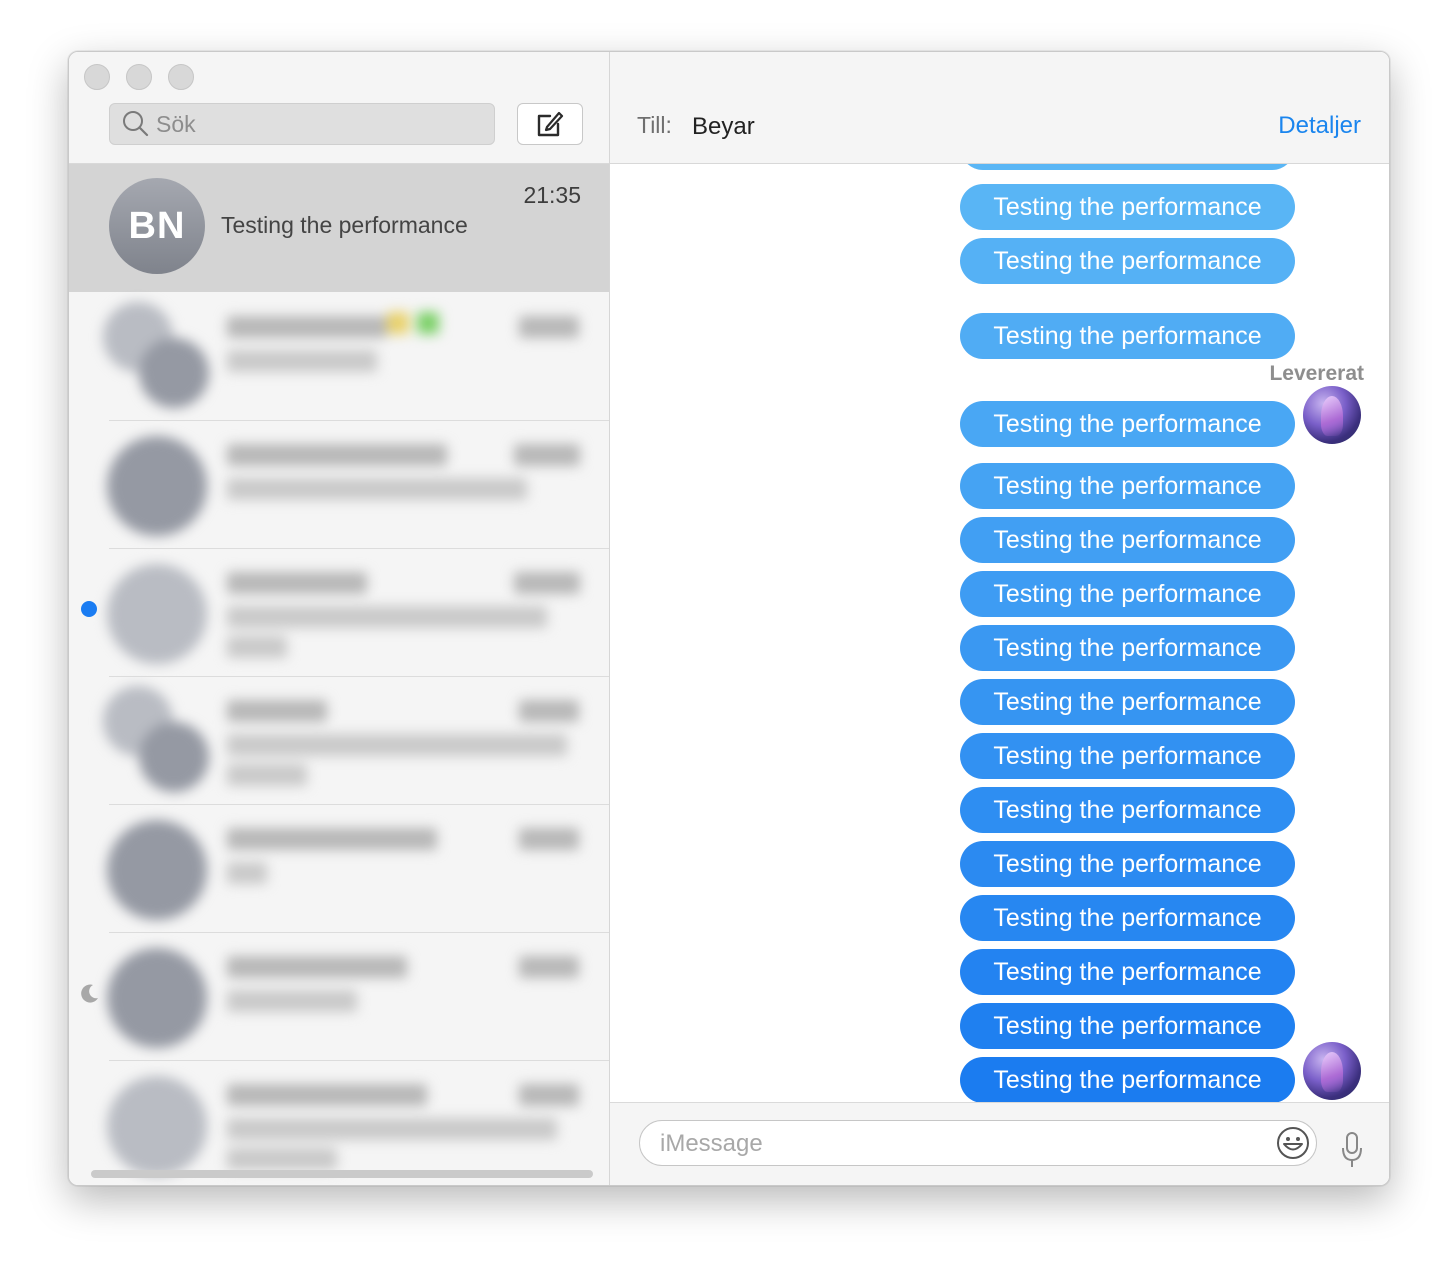  Describe the element at coordinates (552, 195) in the screenshot. I see `conversation-time: 21:35` at that location.